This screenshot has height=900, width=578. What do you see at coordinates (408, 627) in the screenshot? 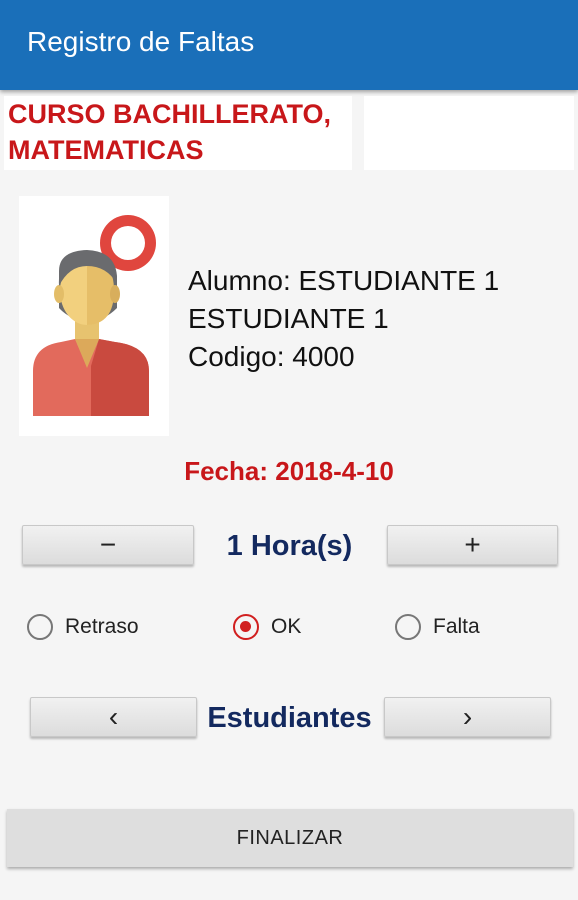
I see `radio-circle-falta` at bounding box center [408, 627].